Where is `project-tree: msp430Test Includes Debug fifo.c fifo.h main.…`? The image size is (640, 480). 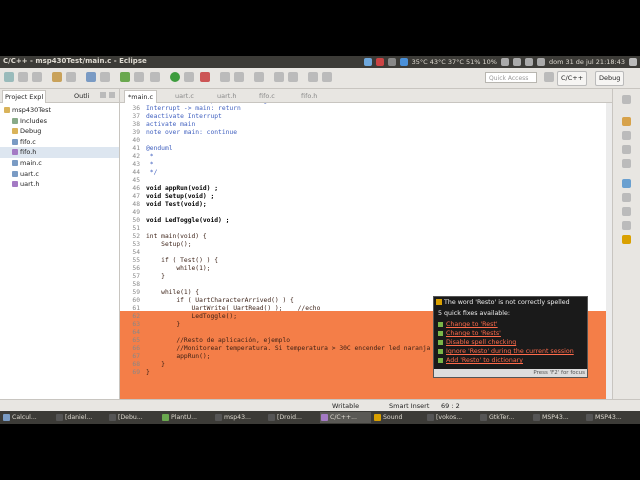
project-tree: msp430Test Includes Debug fifo.c fifo.h main.… is located at coordinates (59, 147).